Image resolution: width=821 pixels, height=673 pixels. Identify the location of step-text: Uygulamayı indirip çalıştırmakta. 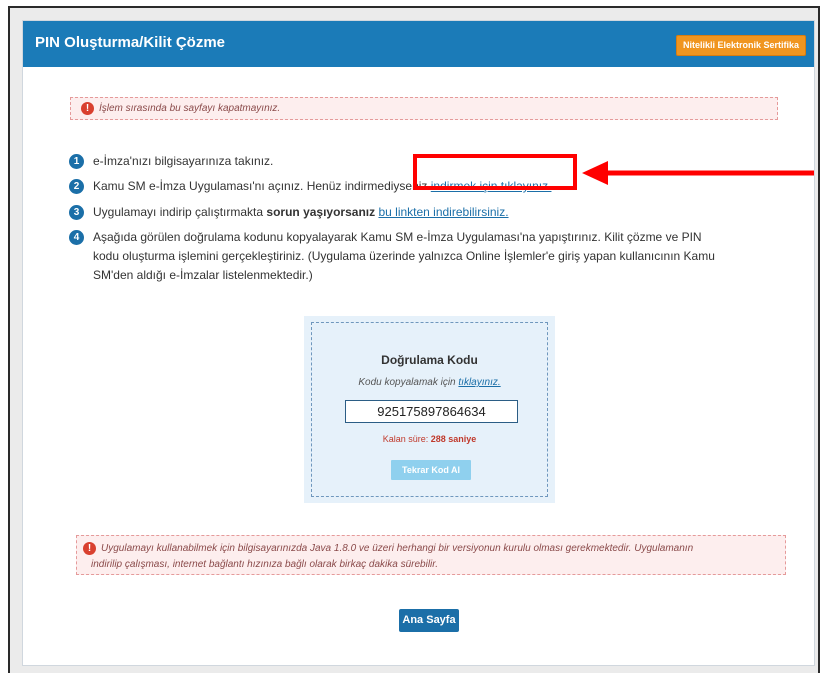
(178, 212).